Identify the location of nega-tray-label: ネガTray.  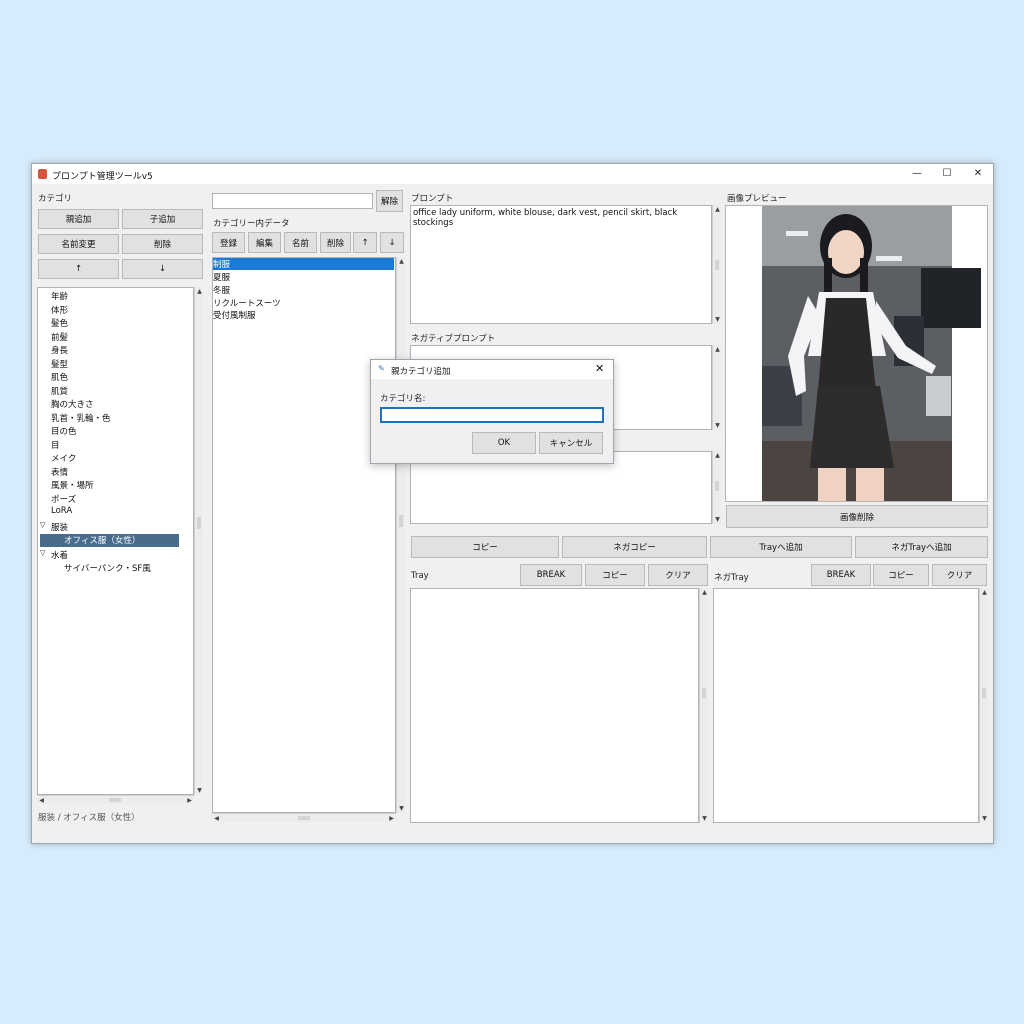
(731, 578).